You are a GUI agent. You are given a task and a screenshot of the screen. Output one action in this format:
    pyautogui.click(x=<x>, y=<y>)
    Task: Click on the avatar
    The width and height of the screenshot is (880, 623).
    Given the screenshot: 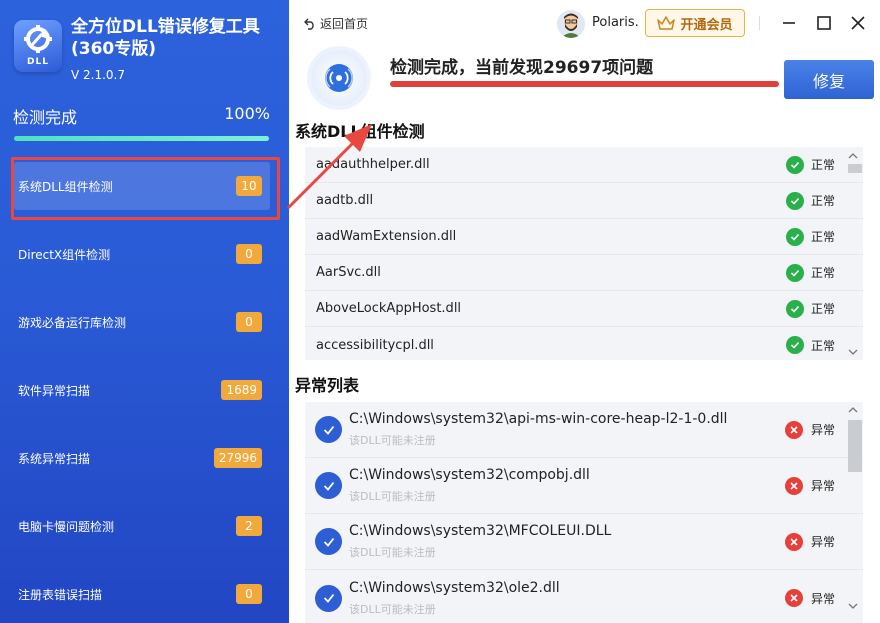 What is the action you would take?
    pyautogui.click(x=571, y=24)
    